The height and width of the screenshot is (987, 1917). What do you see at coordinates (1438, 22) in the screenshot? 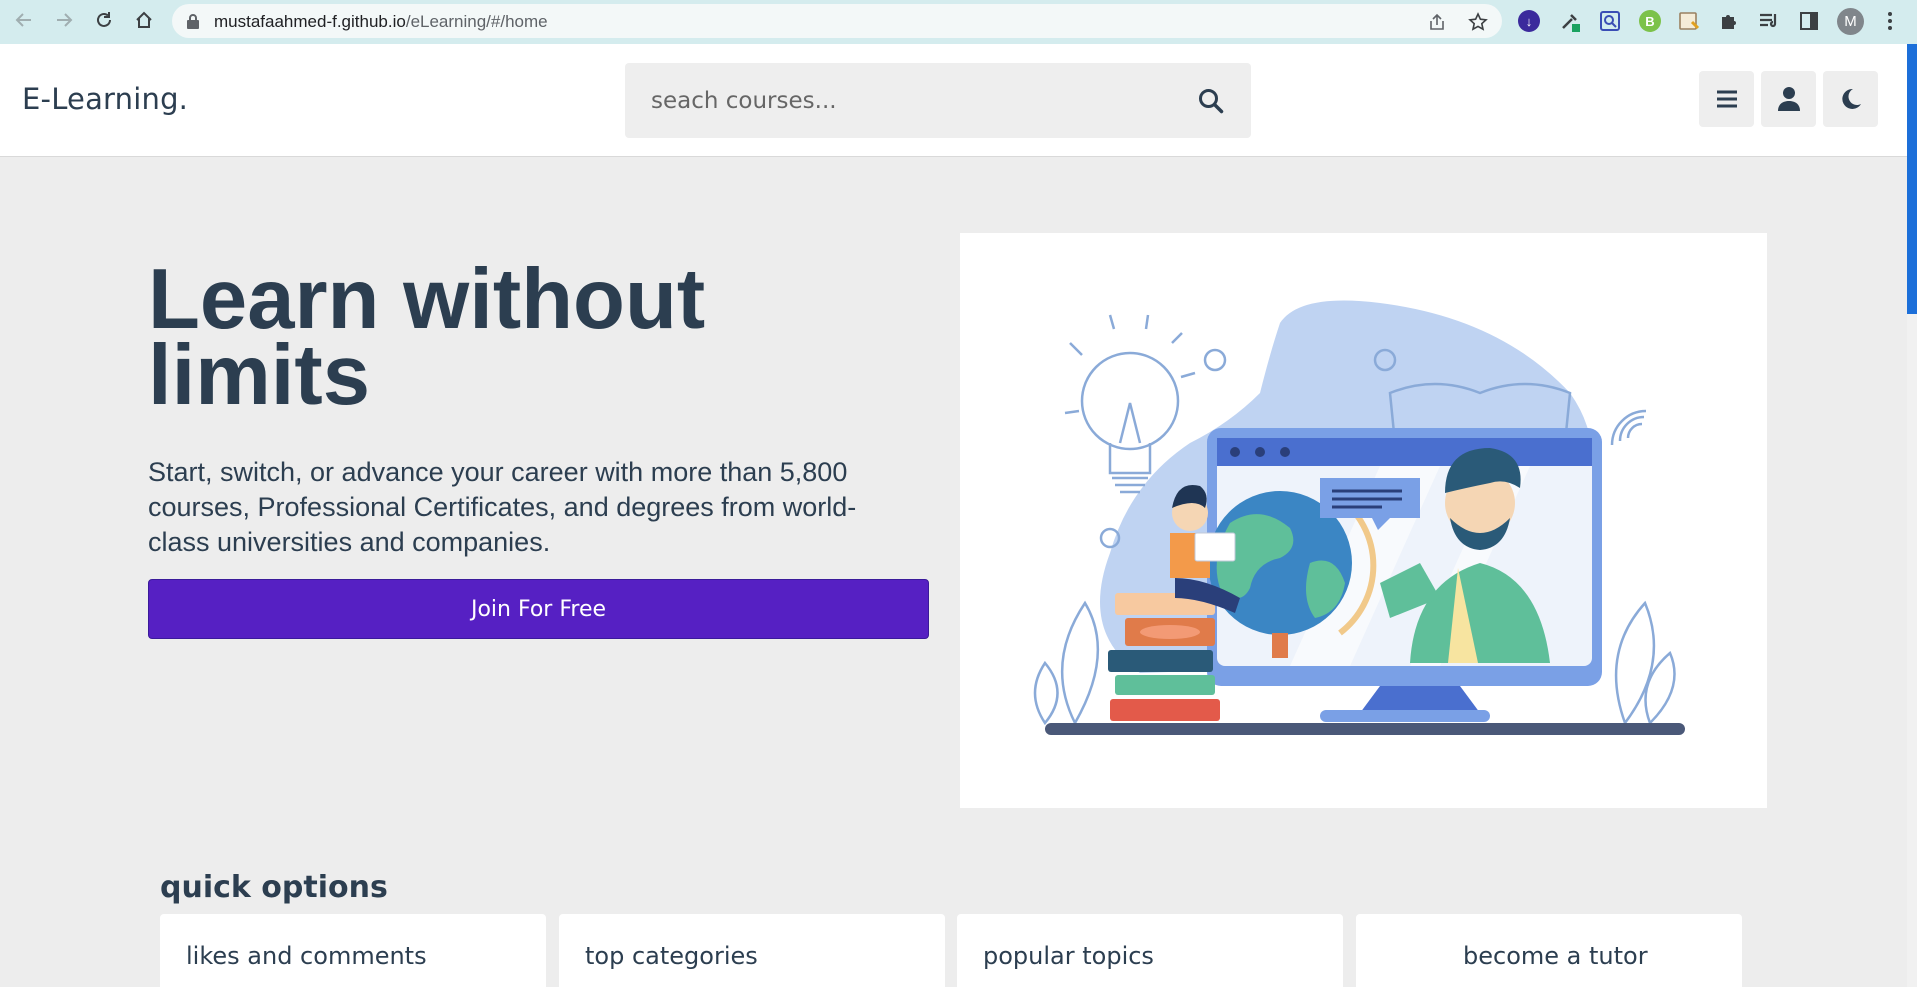
I see `share-icon` at bounding box center [1438, 22].